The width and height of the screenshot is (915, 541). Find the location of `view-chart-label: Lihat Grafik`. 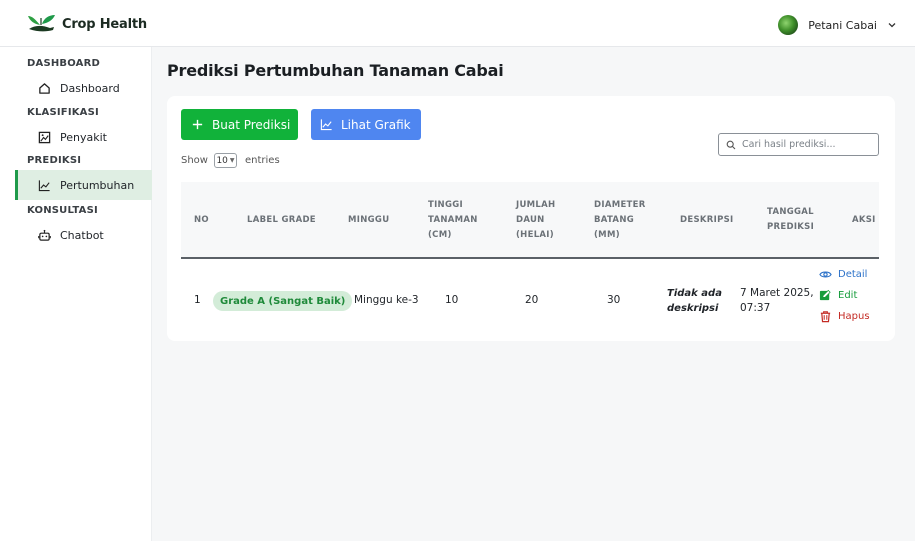

view-chart-label: Lihat Grafik is located at coordinates (376, 124).